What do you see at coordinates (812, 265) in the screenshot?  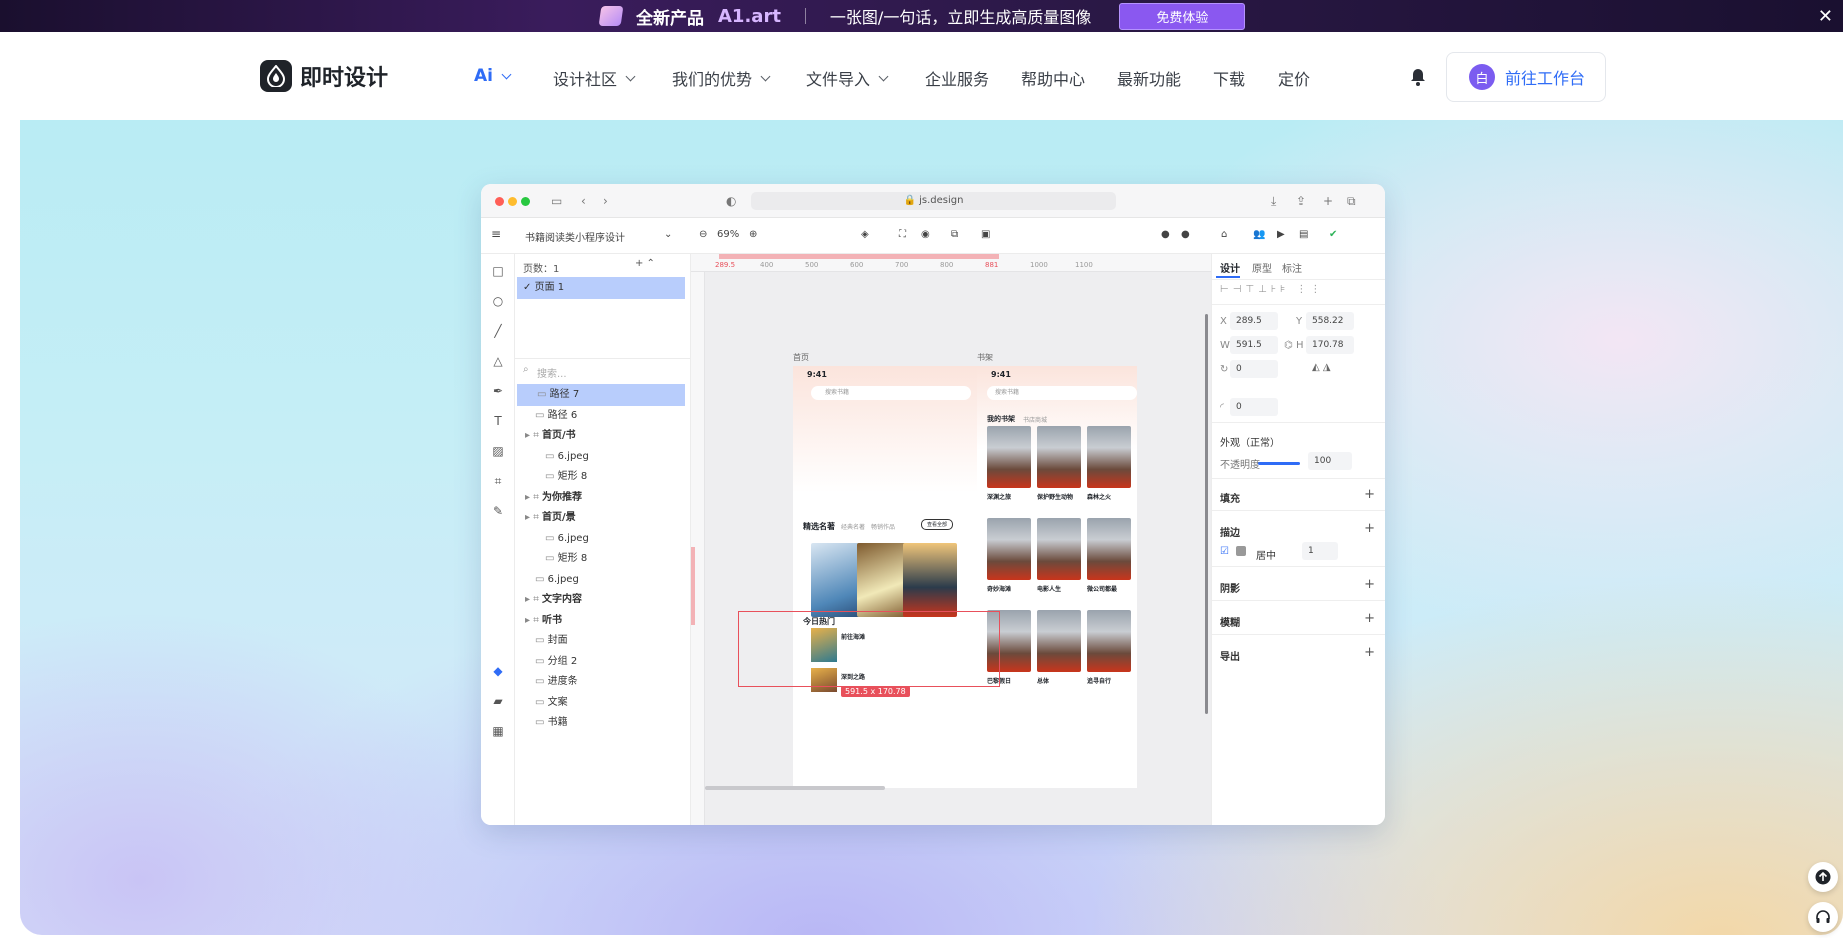 I see `ruler-tick: 500` at bounding box center [812, 265].